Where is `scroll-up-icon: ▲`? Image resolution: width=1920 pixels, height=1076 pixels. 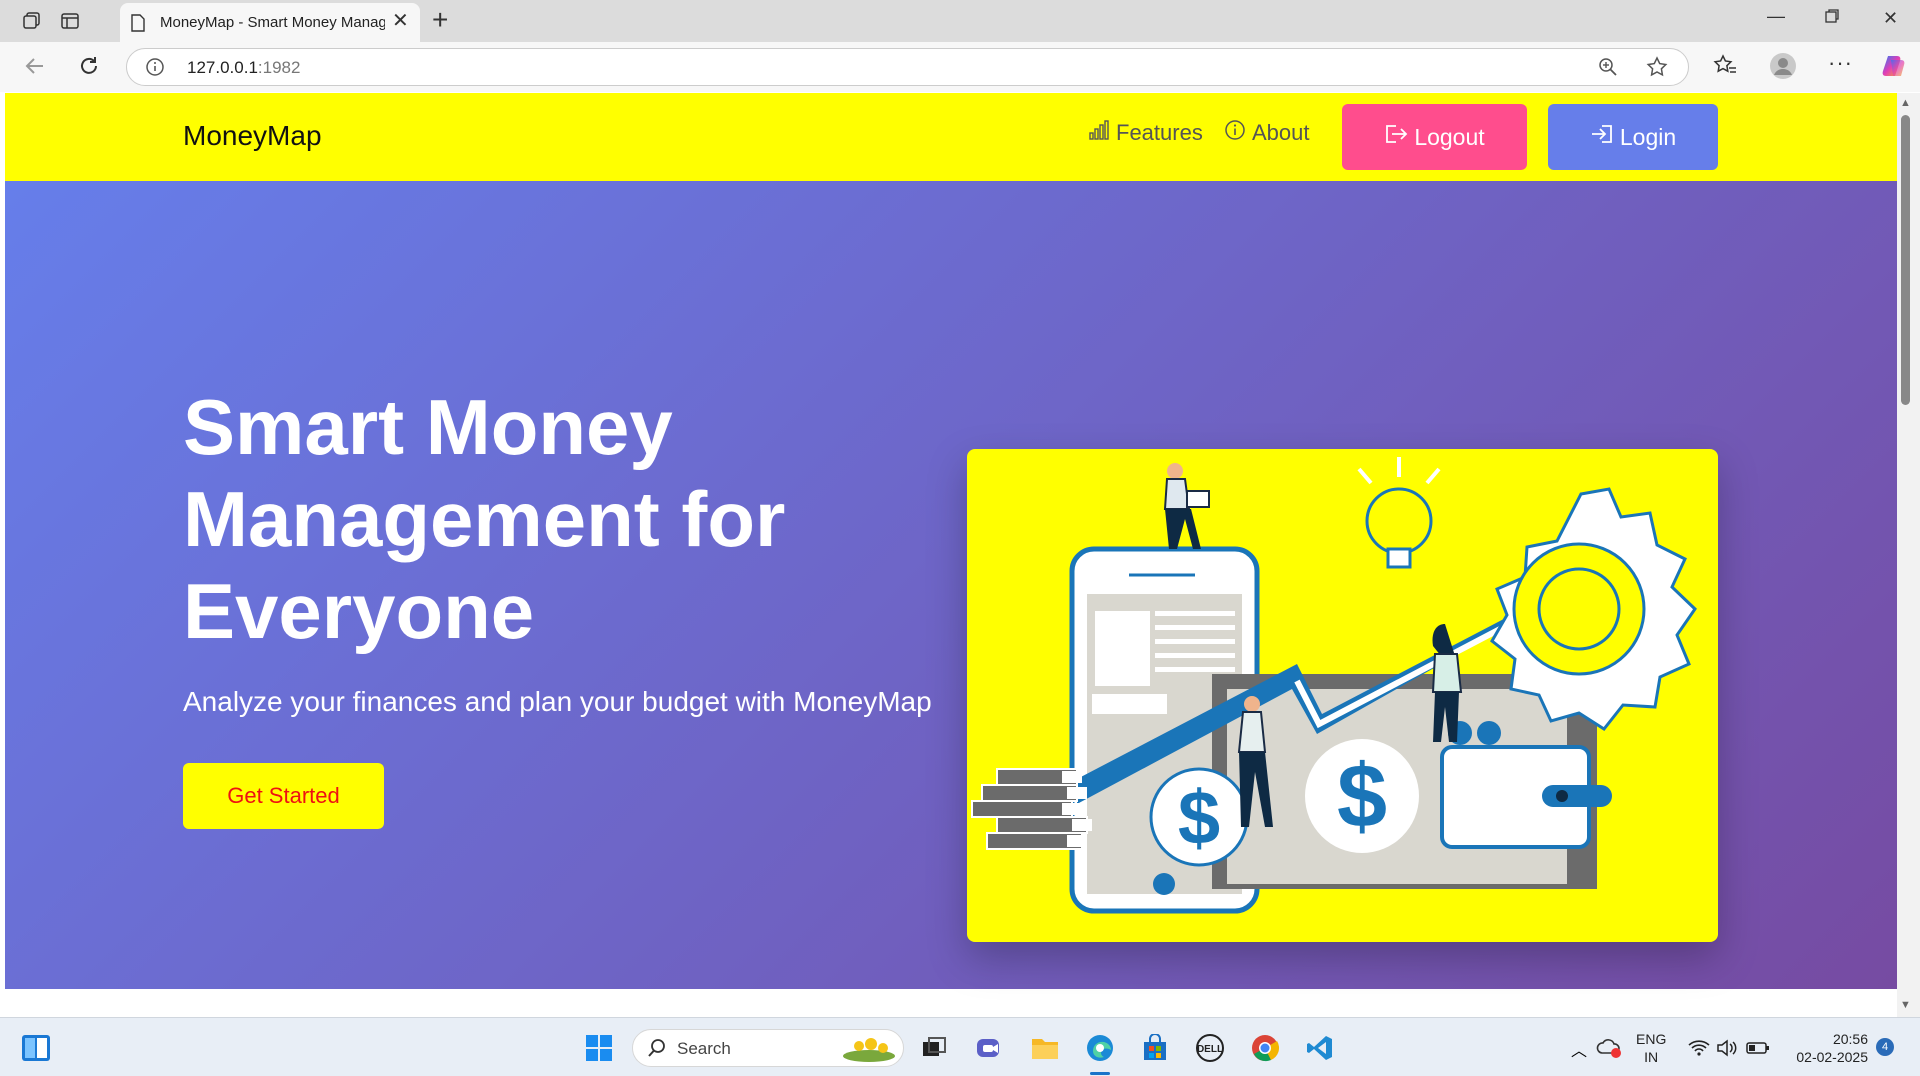 scroll-up-icon: ▲ is located at coordinates (1905, 103).